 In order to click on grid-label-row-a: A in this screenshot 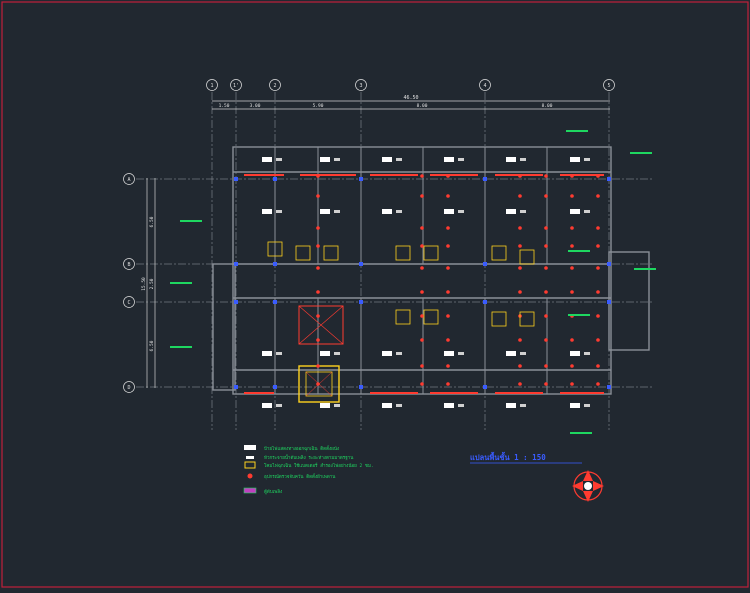, I will do `click(128, 180)`.